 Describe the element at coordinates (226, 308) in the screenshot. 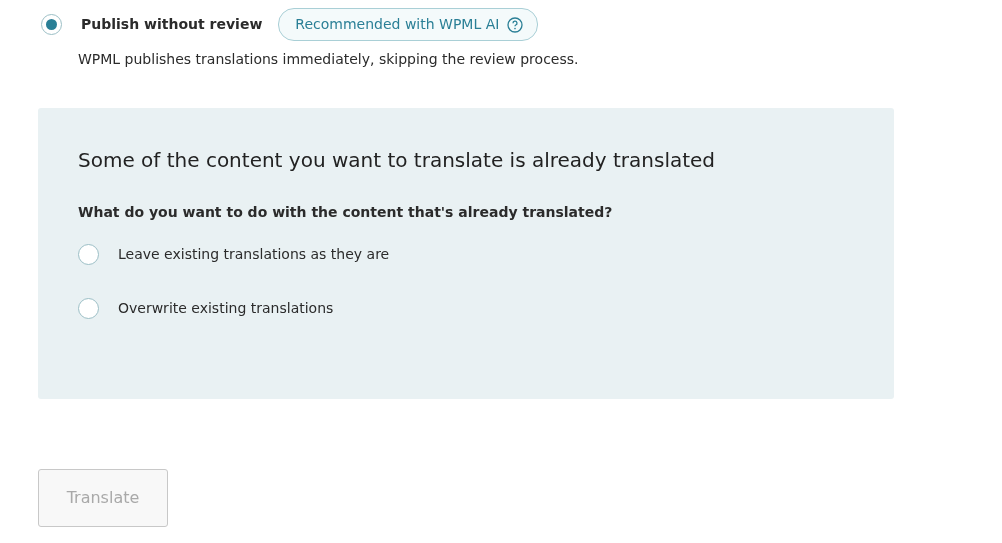

I see `option-label: Overwrite existing translations` at that location.